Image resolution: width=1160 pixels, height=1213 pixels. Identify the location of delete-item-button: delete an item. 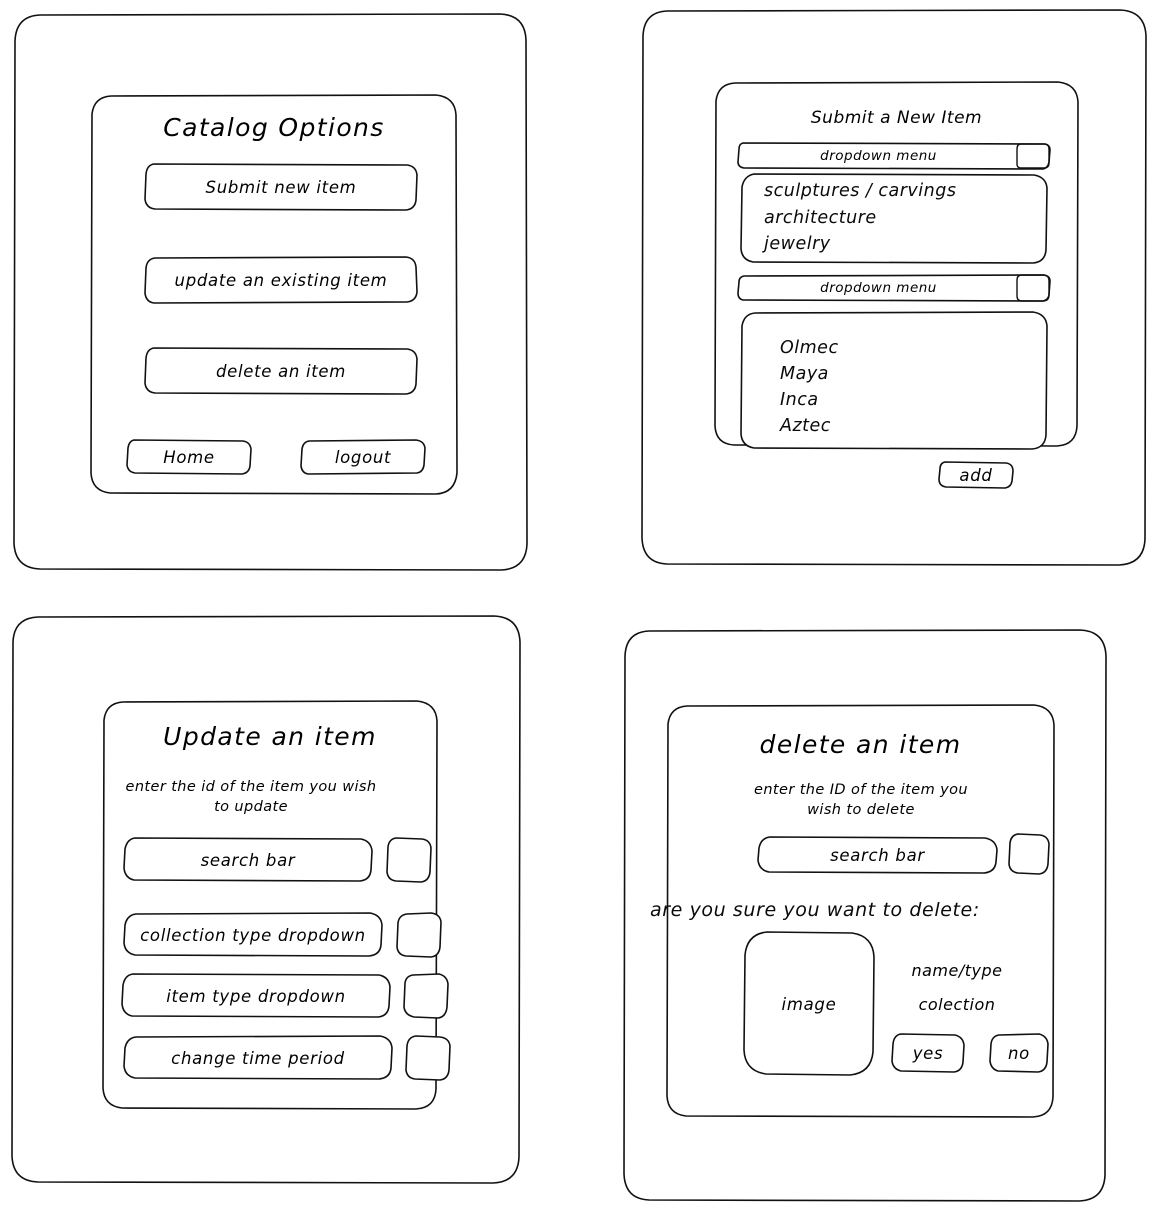
(281, 371).